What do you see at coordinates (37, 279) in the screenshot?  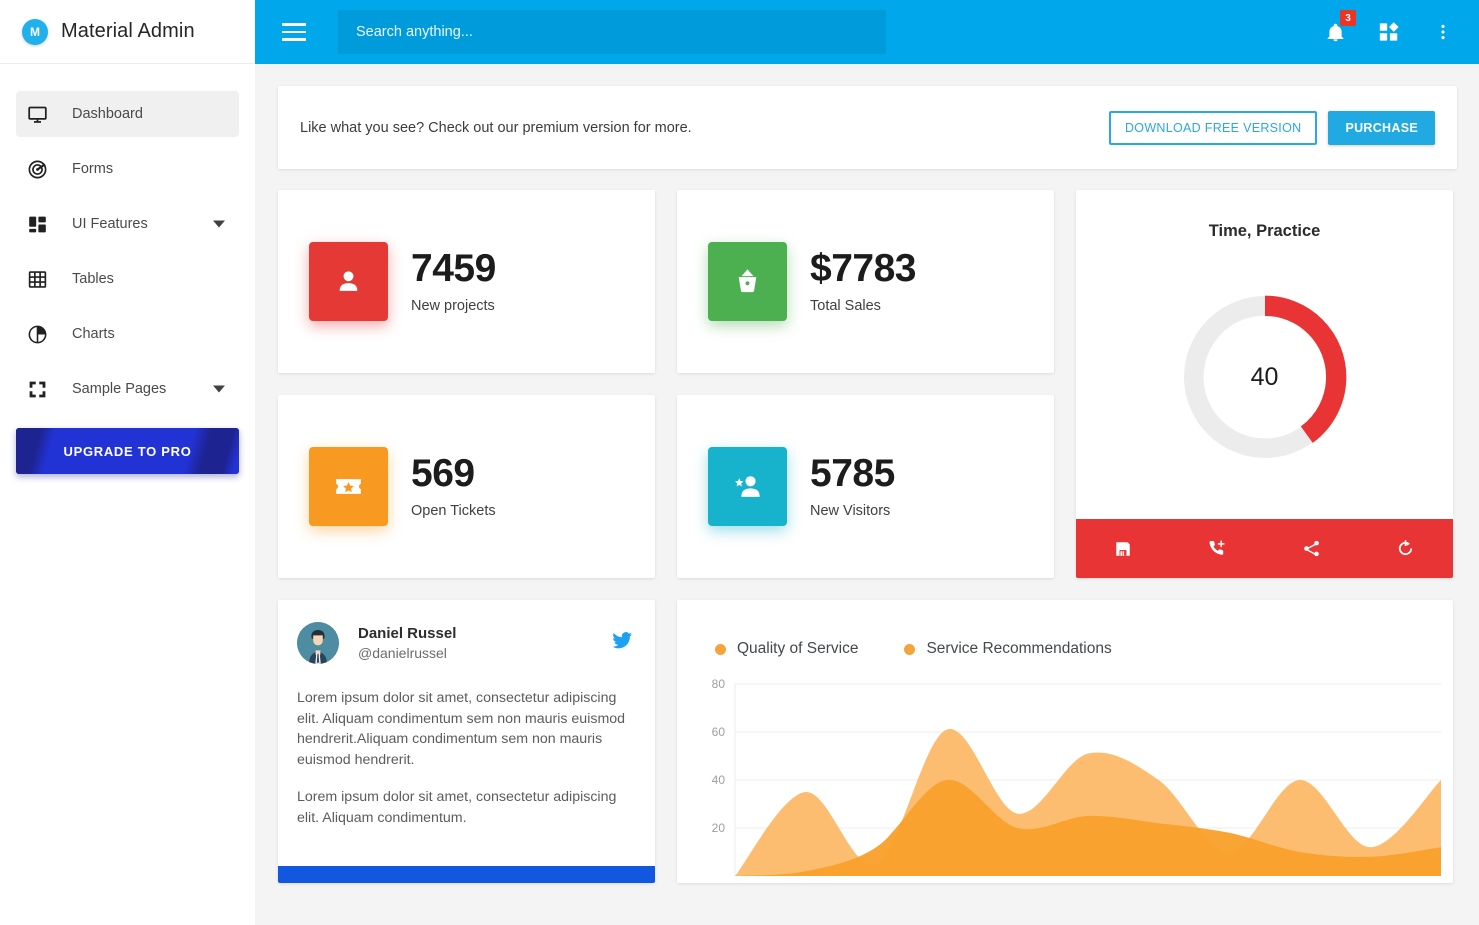 I see `table-icon` at bounding box center [37, 279].